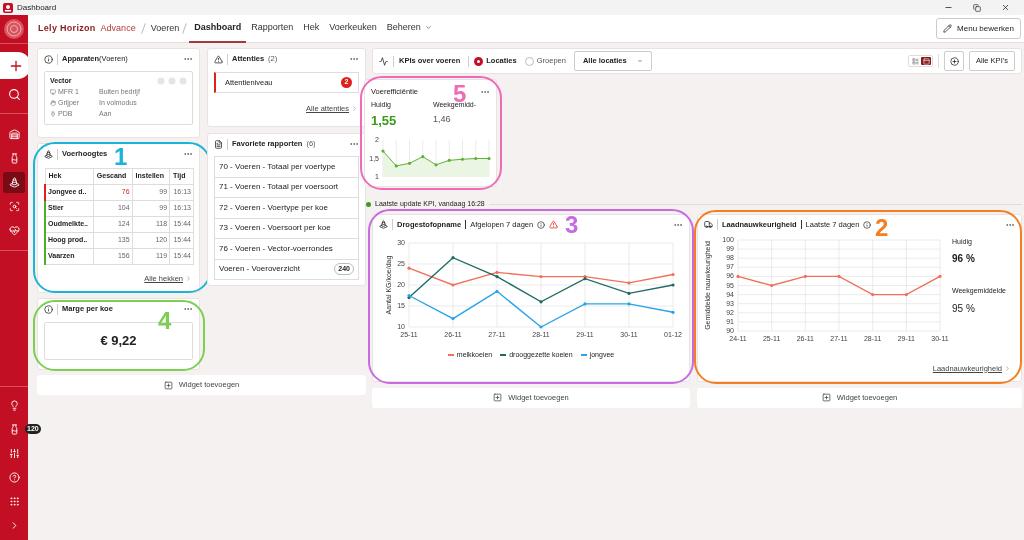  What do you see at coordinates (172, 81) in the screenshot?
I see `status-lights-icon` at bounding box center [172, 81].